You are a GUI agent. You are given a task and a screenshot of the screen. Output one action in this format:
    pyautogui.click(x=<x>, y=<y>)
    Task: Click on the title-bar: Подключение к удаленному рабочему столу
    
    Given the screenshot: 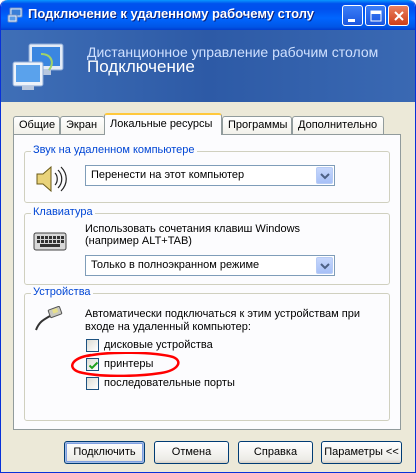 What is the action you would take?
    pyautogui.click(x=208, y=15)
    